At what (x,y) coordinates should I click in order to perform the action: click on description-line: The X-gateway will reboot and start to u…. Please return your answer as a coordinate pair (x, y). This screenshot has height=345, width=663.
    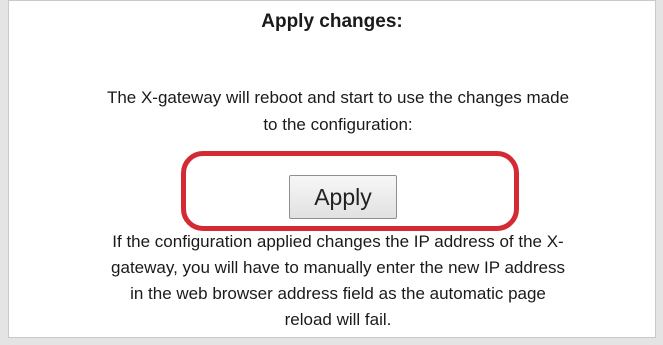
    Looking at the image, I should click on (338, 97).